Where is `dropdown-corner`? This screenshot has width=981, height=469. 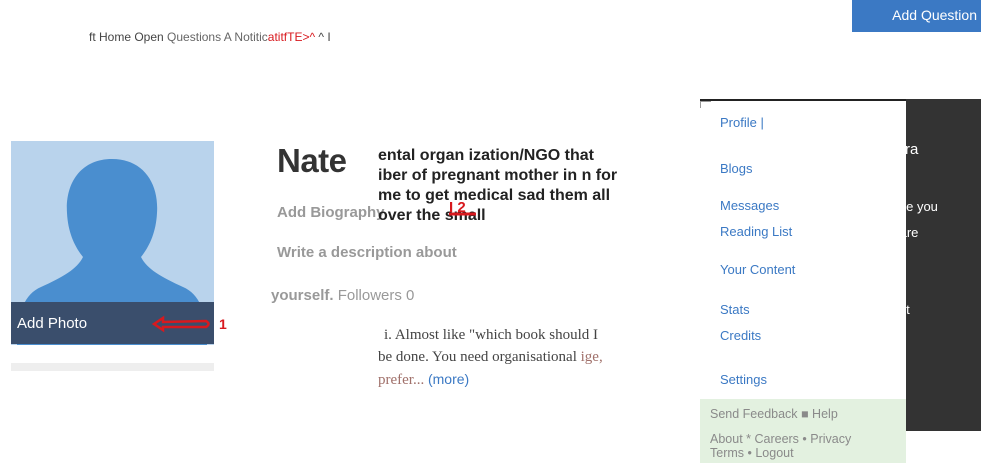
dropdown-corner is located at coordinates (705, 104).